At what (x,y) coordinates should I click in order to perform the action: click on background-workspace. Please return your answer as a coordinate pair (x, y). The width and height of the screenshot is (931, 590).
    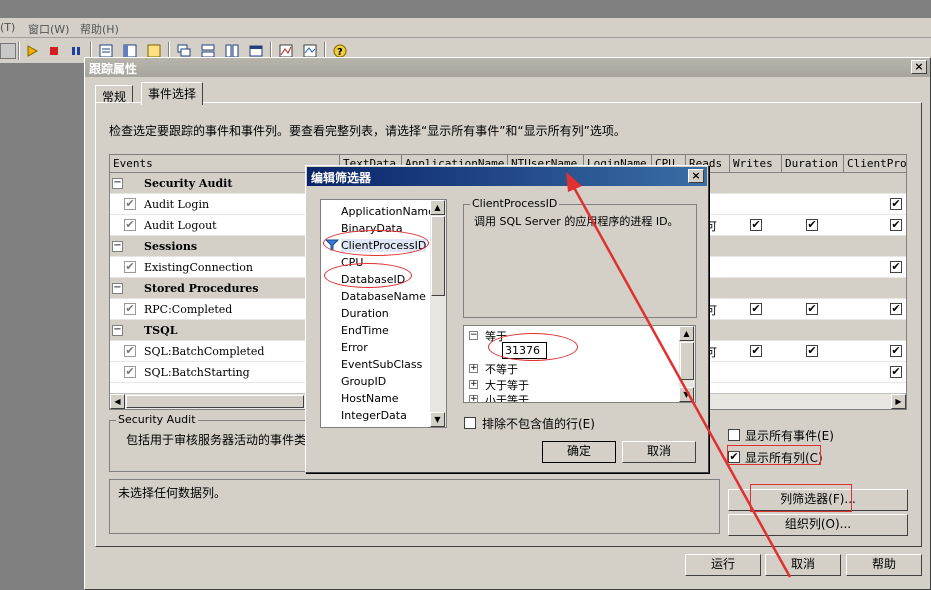
    Looking at the image, I should click on (42, 327).